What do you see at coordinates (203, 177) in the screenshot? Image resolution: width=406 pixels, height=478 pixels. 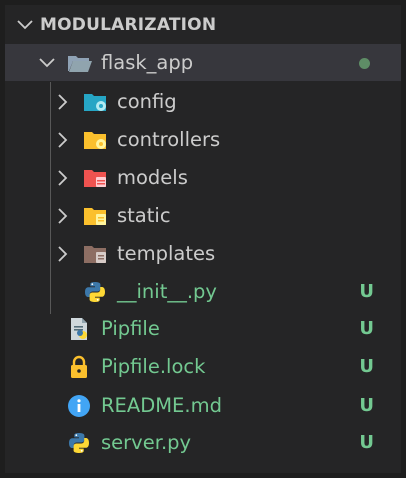 I see `tree-item-models: models` at bounding box center [203, 177].